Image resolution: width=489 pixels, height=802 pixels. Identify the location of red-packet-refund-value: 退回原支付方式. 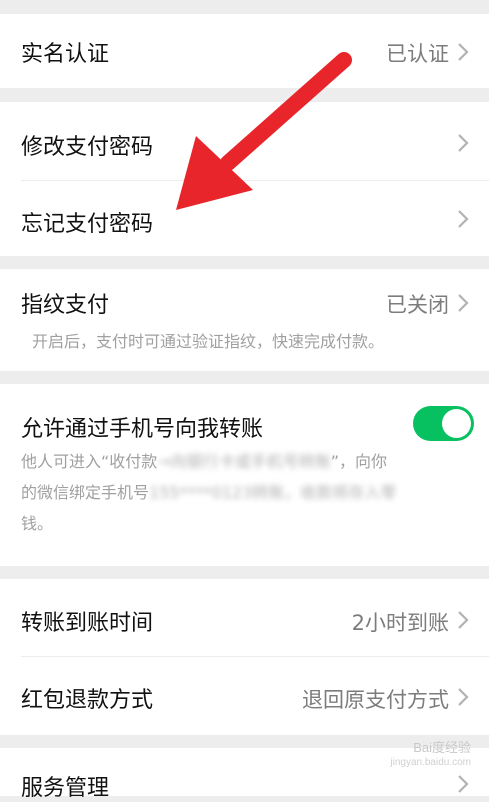
(375, 700).